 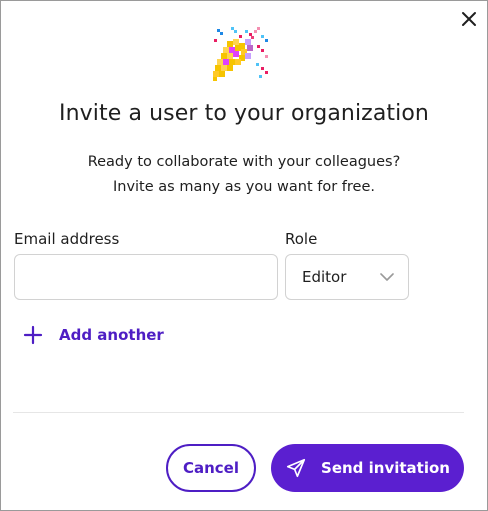 I want to click on dialog-title: Invite a user to your organization, so click(x=244, y=113).